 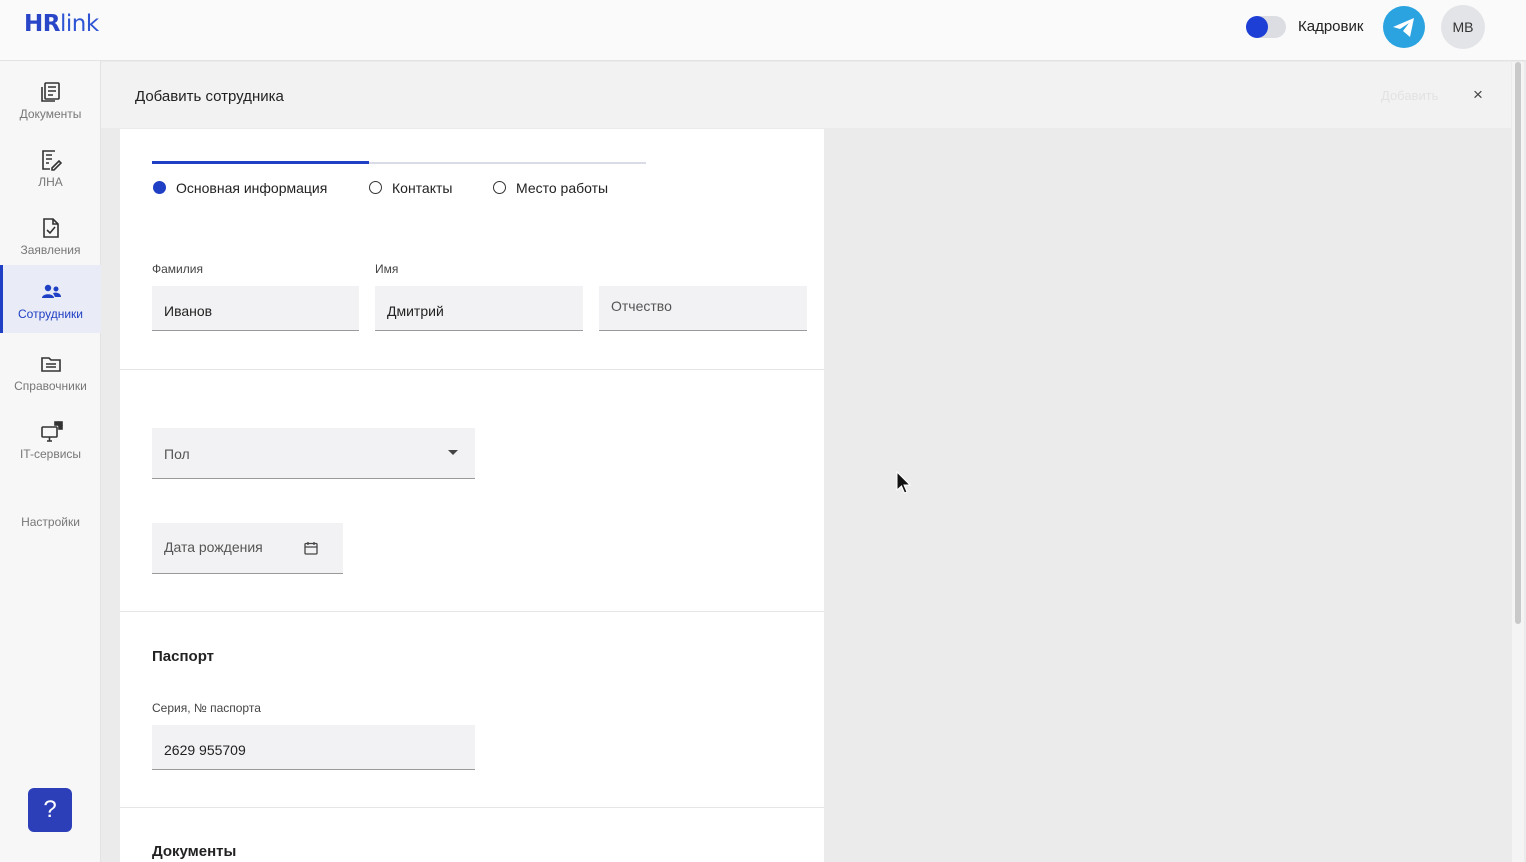 I want to click on sidebar-item-settings: Настройки, so click(x=50, y=507).